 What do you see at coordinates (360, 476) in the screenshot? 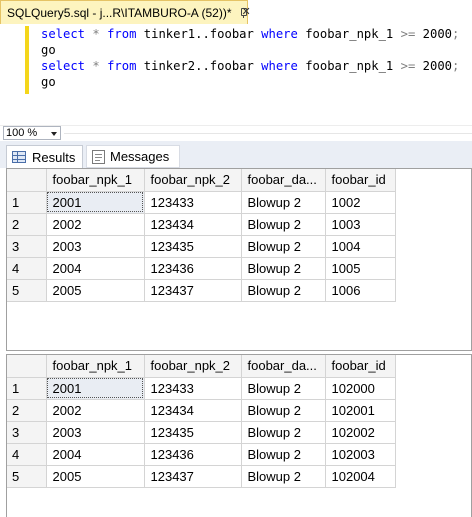
I see `cell: 102004` at bounding box center [360, 476].